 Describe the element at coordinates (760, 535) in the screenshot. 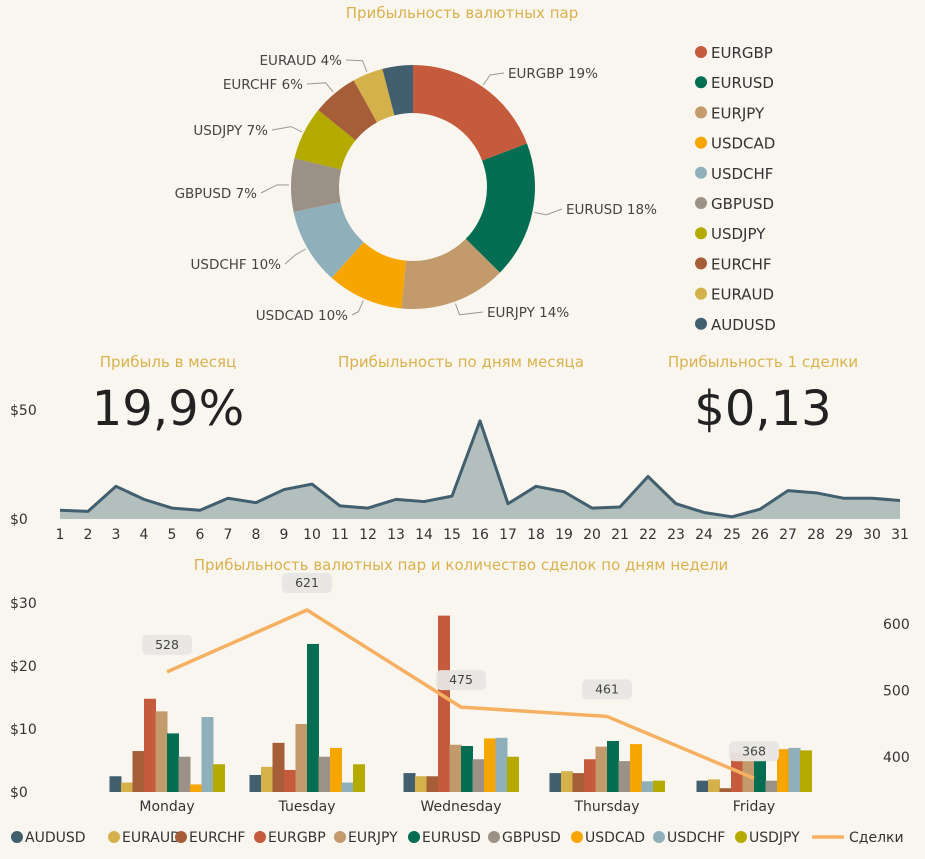

I see `area-xtick-26: 26` at that location.